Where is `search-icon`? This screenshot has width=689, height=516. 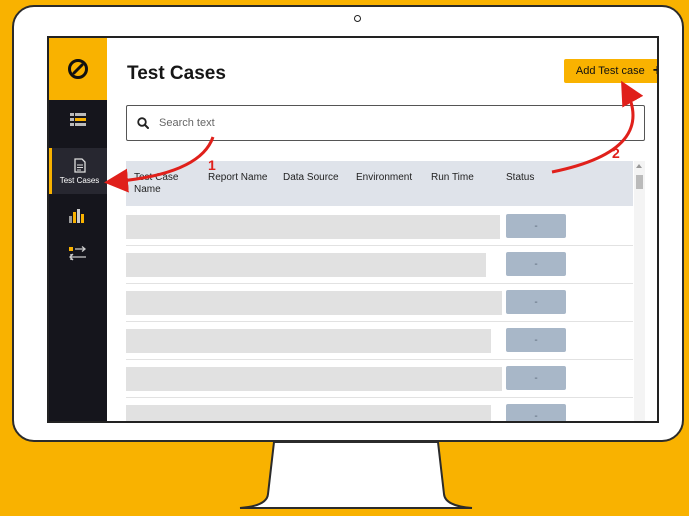 search-icon is located at coordinates (143, 123).